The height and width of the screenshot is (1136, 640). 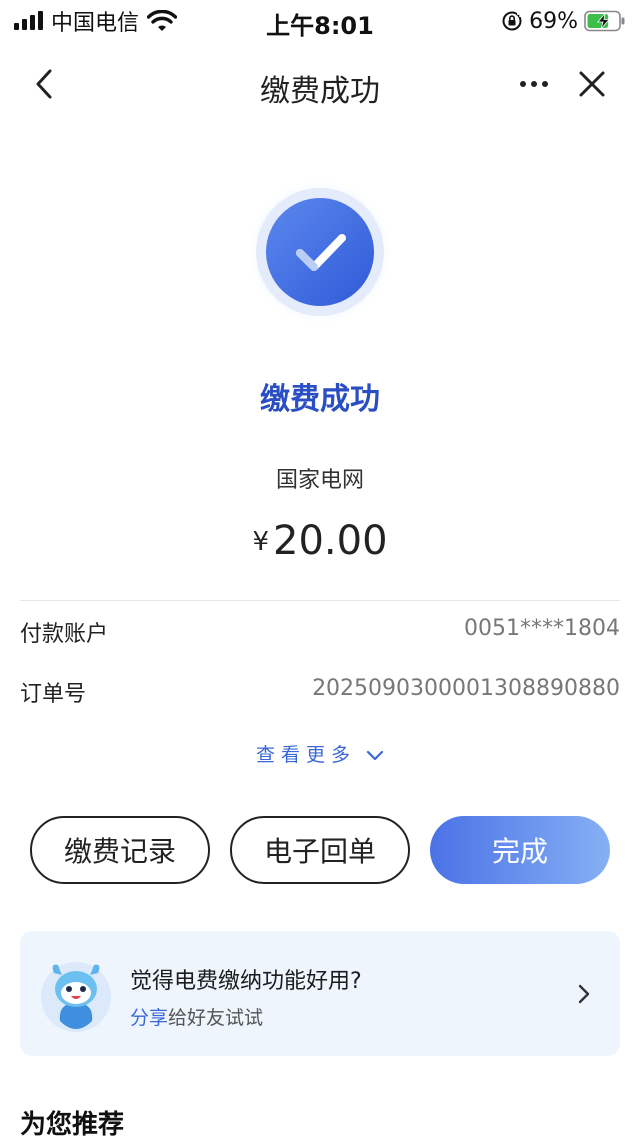 I want to click on share-card-subtitle: 分享给好友试试, so click(x=196, y=1016).